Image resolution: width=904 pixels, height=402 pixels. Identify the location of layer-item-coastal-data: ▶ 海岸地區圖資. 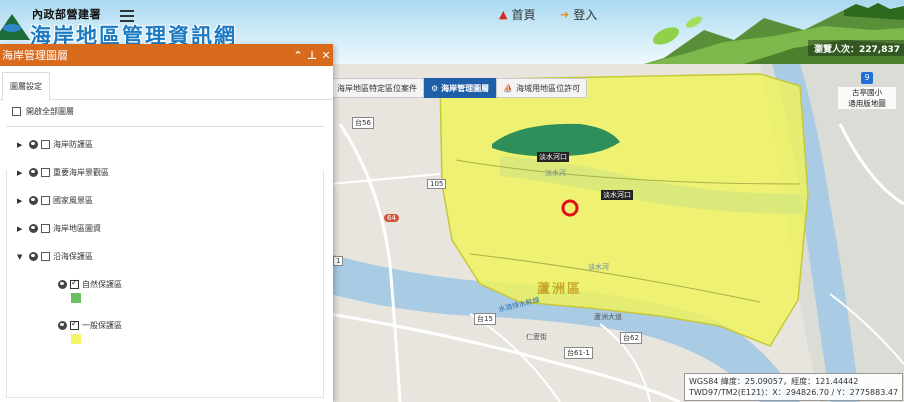
(59, 228).